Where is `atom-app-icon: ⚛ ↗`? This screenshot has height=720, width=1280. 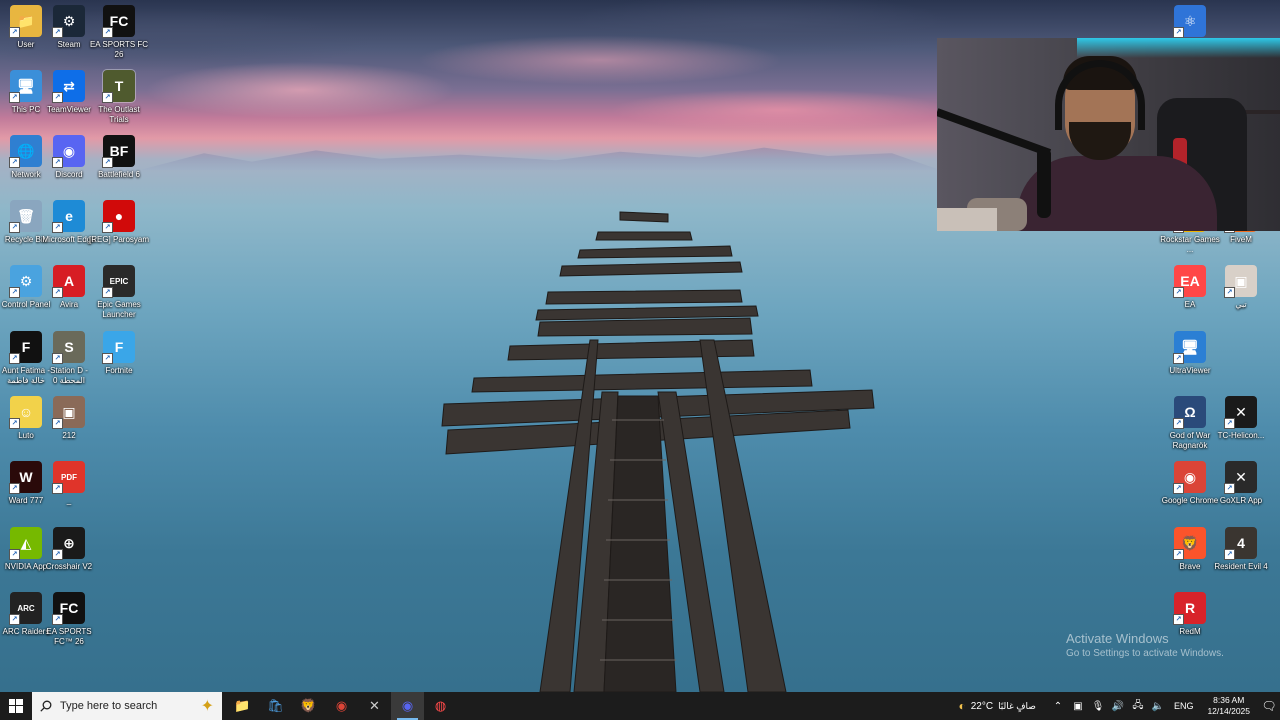
atom-app-icon: ⚛ ↗ is located at coordinates (1189, 21).